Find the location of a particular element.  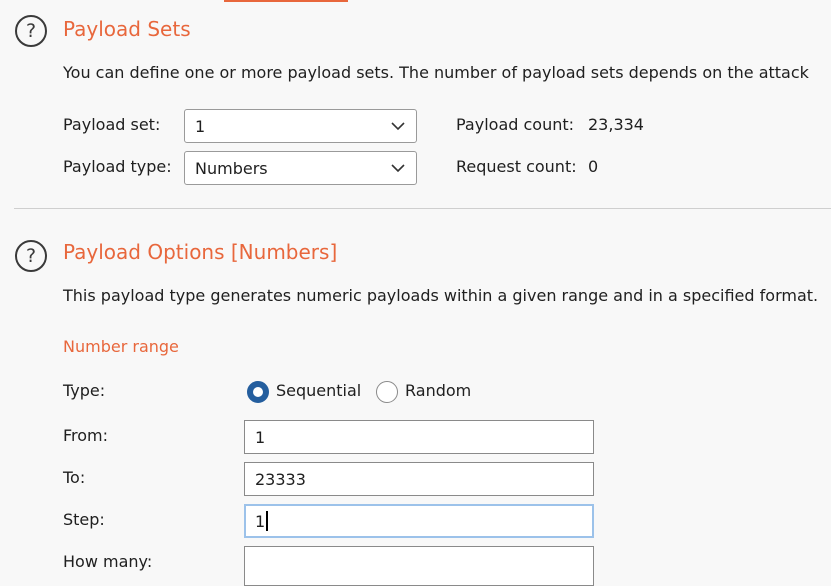

request-count-label: Request count: is located at coordinates (516, 166).